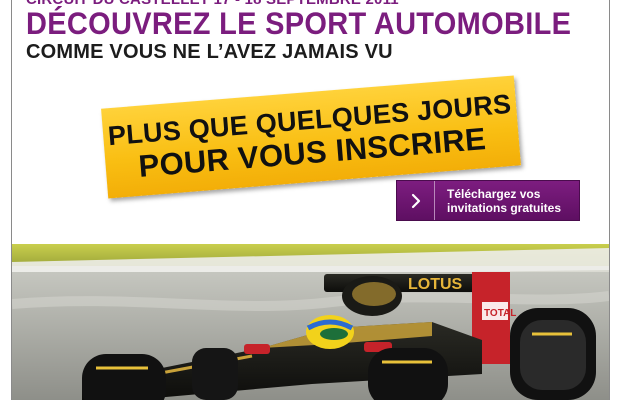 The height and width of the screenshot is (400, 623). Describe the element at coordinates (215, 374) in the screenshot. I see `rear-left-wheel` at that location.